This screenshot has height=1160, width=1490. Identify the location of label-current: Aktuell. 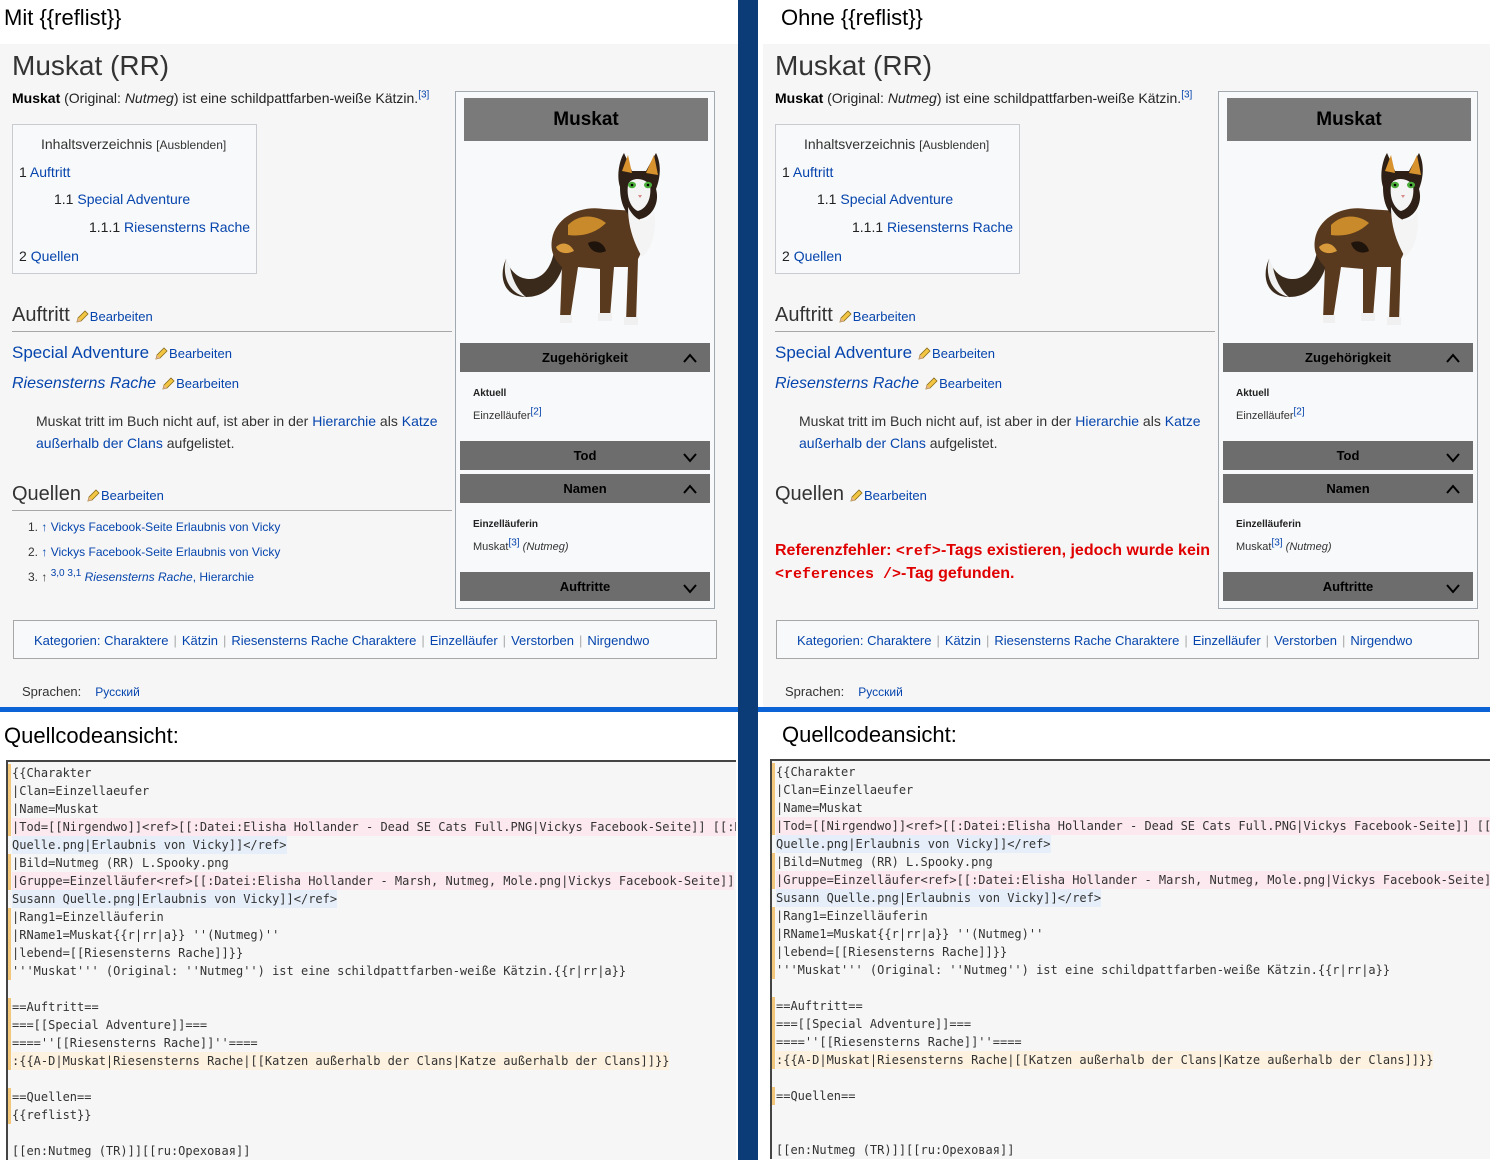
(1253, 393).